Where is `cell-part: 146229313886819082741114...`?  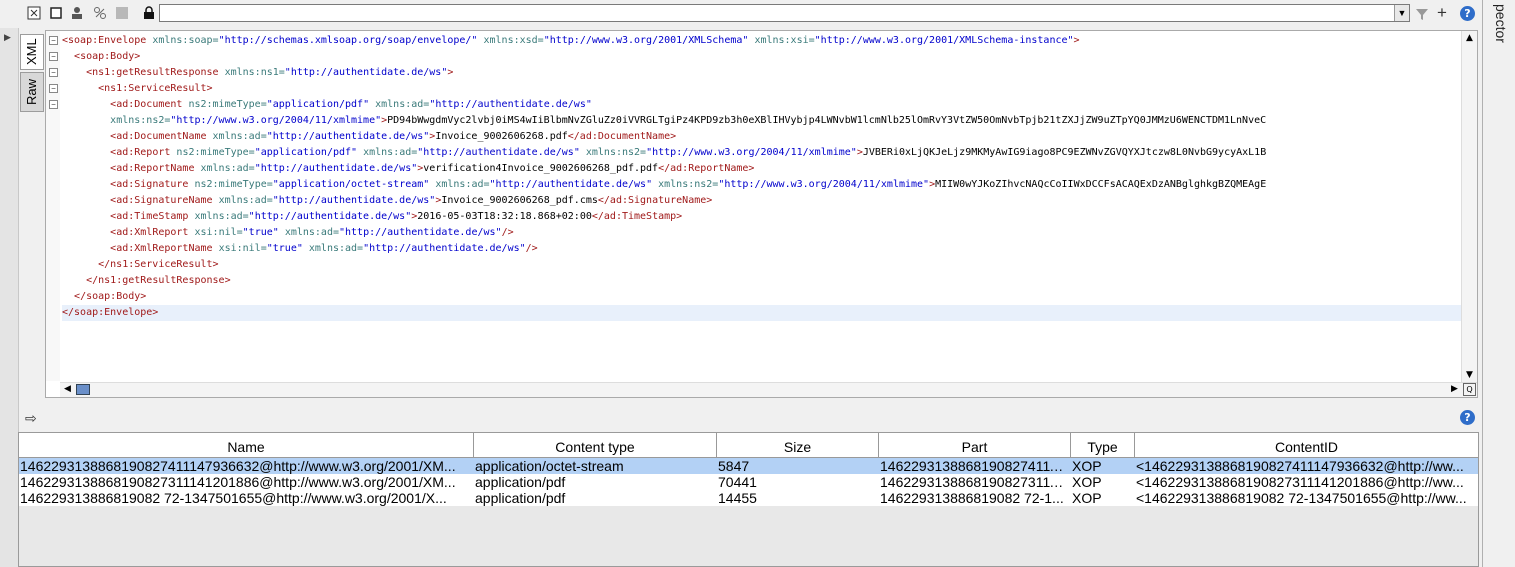
cell-part: 146229313886819082741114... is located at coordinates (975, 466).